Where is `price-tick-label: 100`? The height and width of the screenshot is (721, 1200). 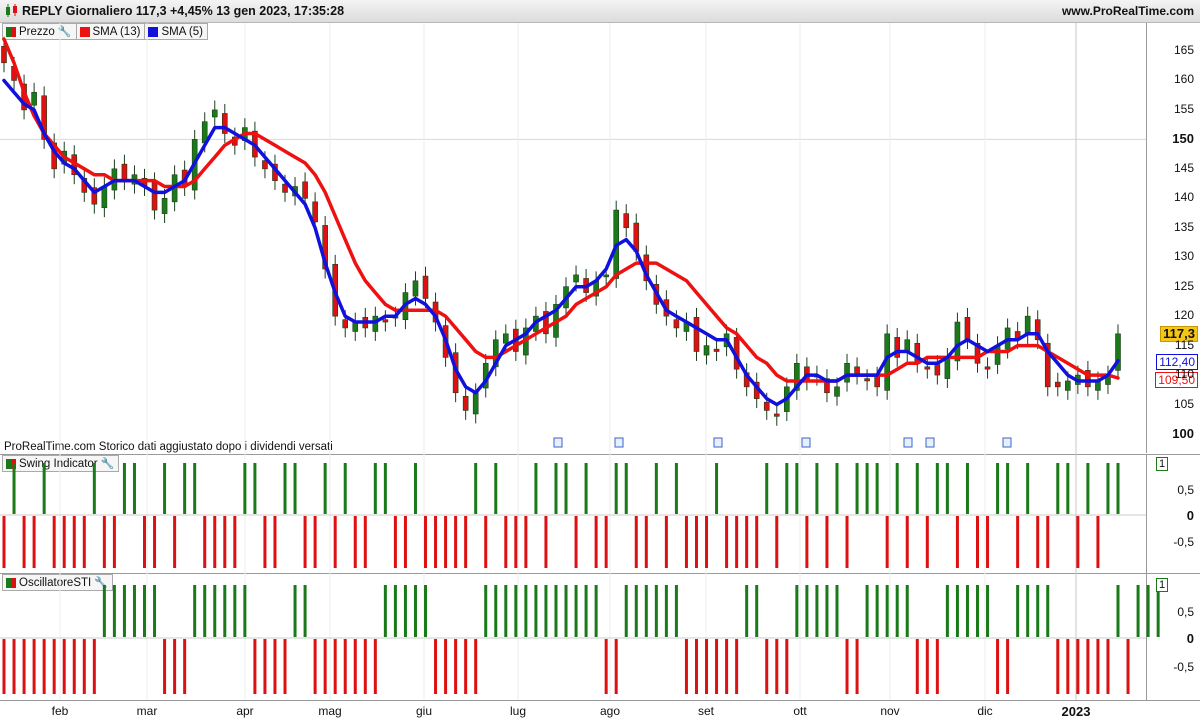 price-tick-label: 100 is located at coordinates (1183, 433).